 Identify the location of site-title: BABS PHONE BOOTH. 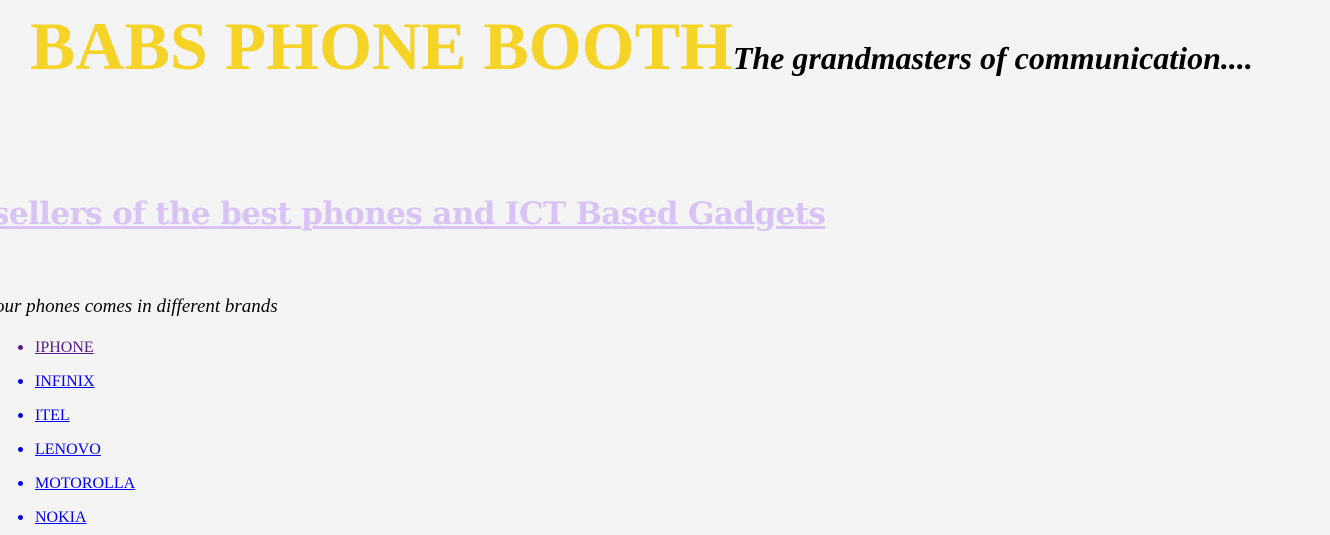
(381, 46).